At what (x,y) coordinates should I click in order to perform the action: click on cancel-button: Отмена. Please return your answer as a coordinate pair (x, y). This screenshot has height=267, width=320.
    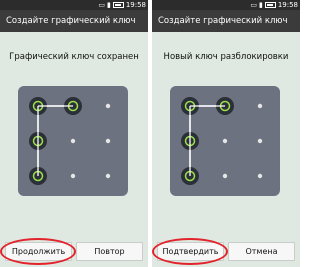
    Looking at the image, I should click on (261, 251).